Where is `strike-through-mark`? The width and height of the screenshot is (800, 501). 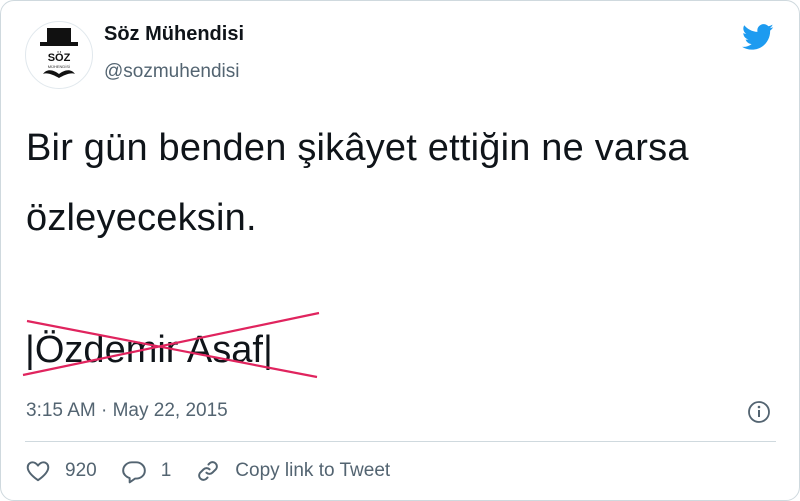
strike-through-mark is located at coordinates (171, 345).